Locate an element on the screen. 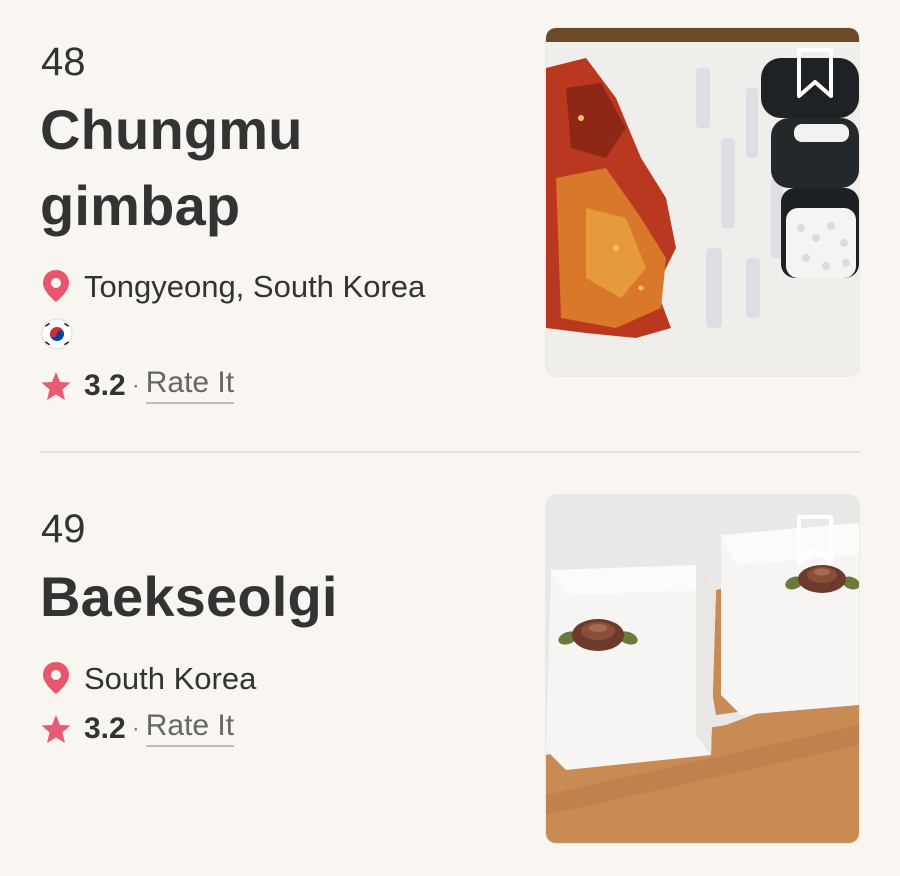 Image resolution: width=900 pixels, height=876 pixels. baekseolgi-photo is located at coordinates (702, 669).